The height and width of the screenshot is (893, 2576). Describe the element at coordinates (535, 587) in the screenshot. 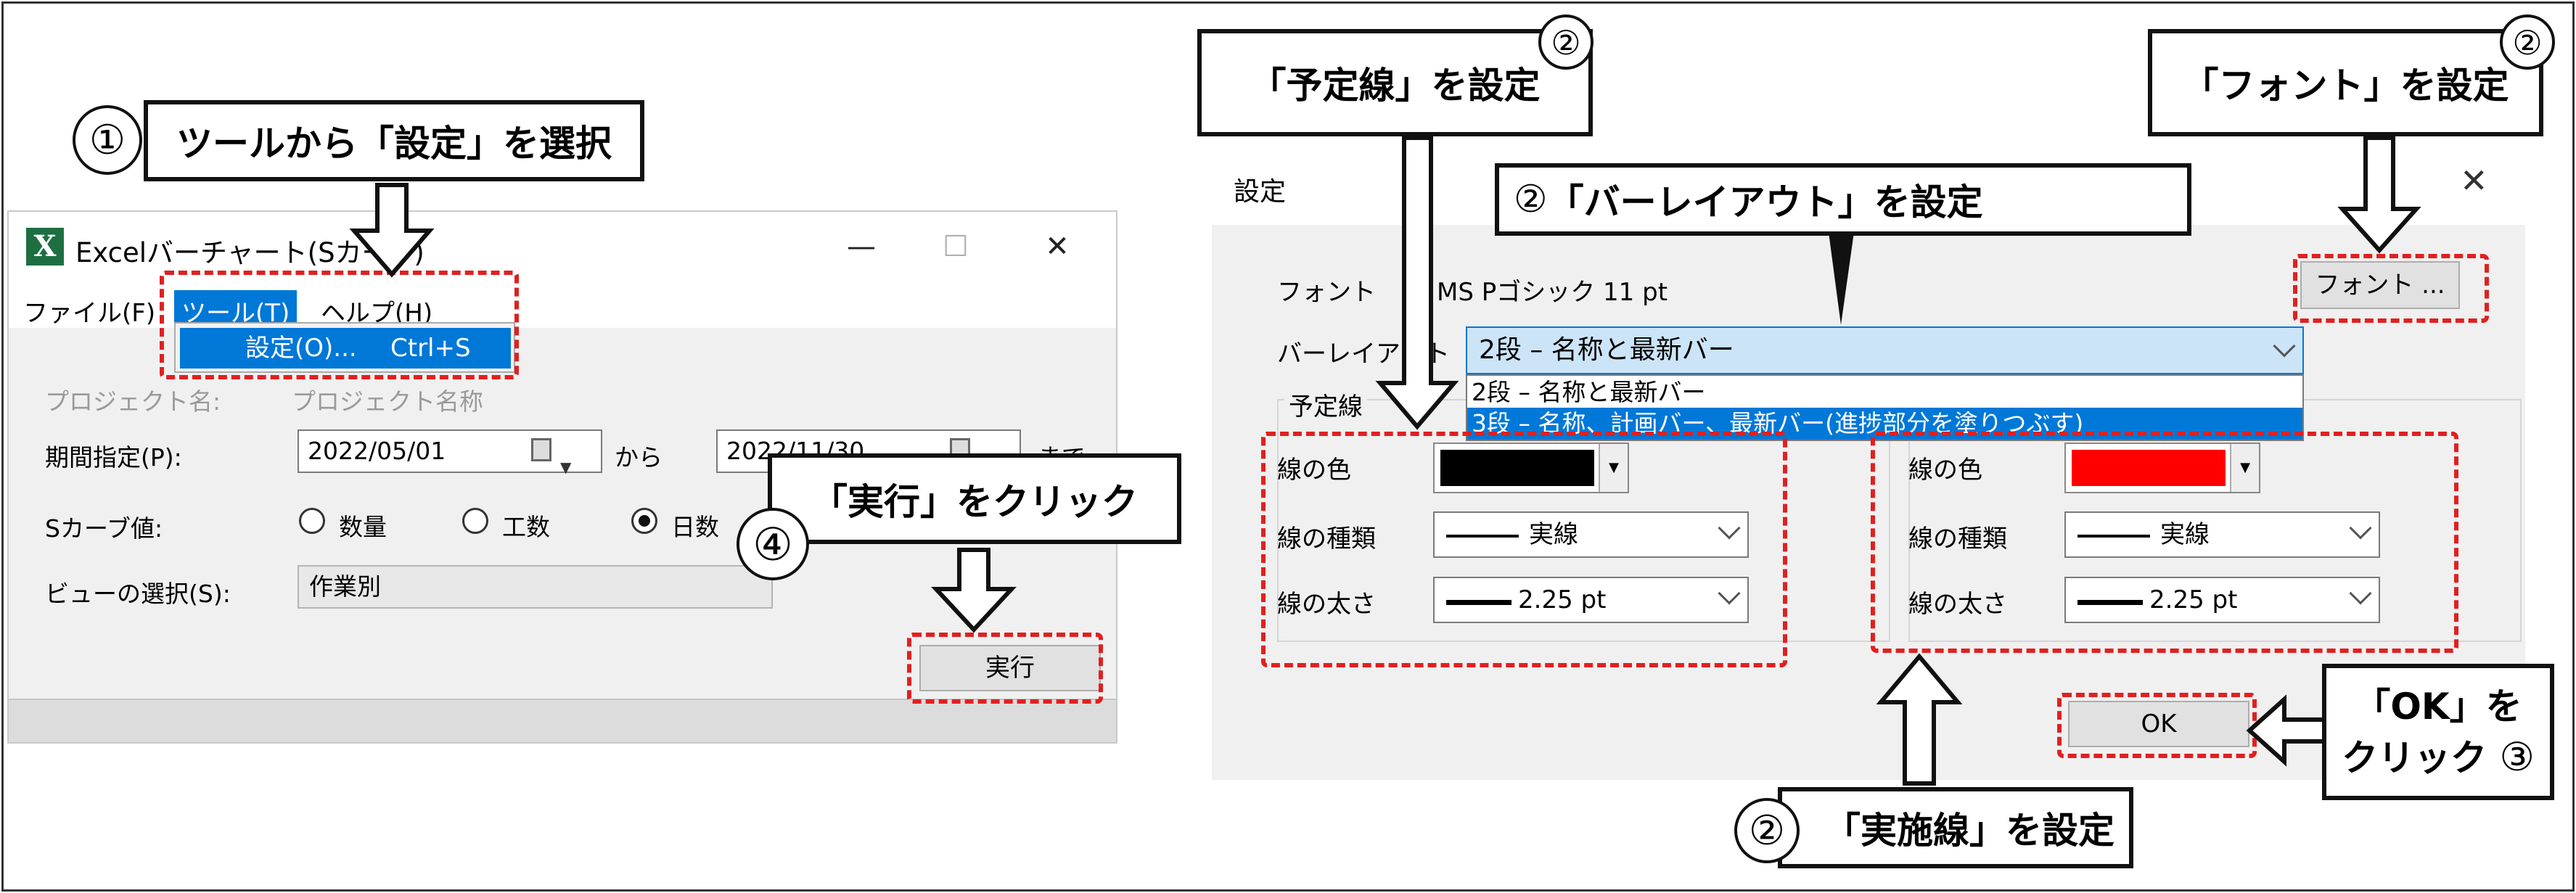

I see `view-select: 作業別` at that location.